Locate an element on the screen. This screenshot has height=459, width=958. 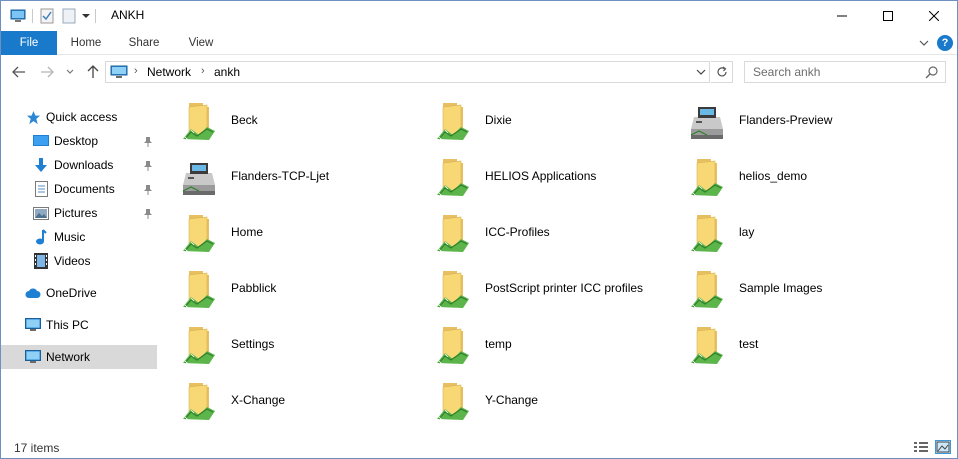
title-bar: ANKH is located at coordinates (479, 16).